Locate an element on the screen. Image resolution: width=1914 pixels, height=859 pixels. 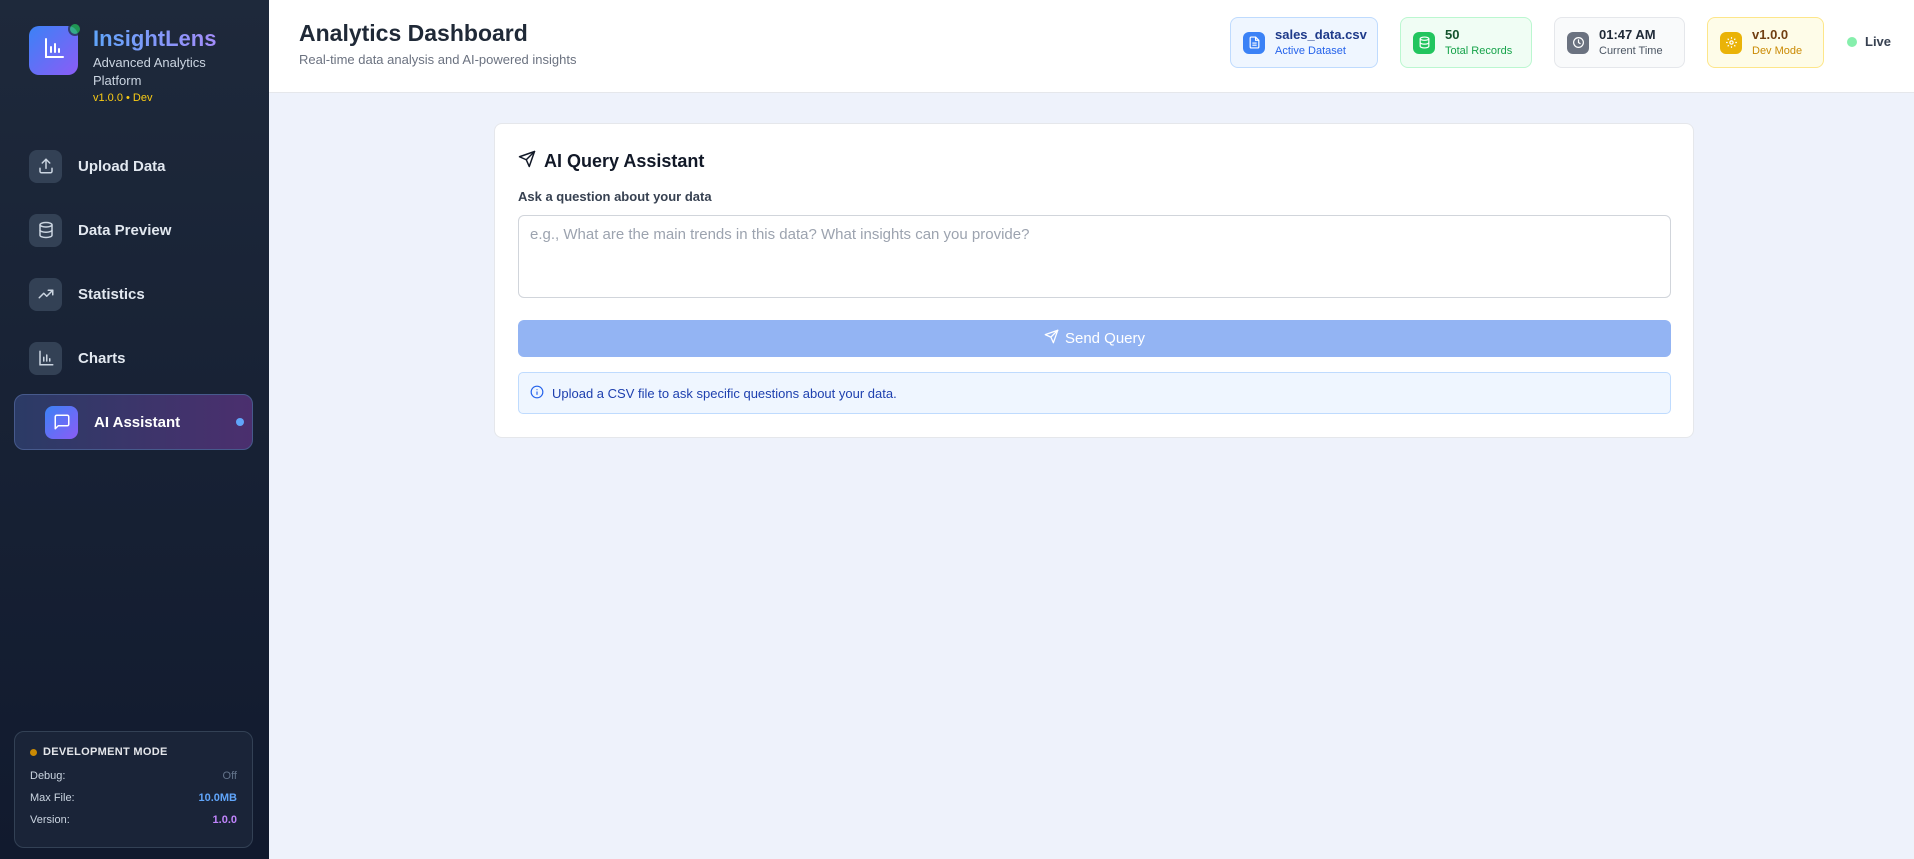
stat-dev-mode: v1.0.0 Dev Mode is located at coordinates (1765, 42).